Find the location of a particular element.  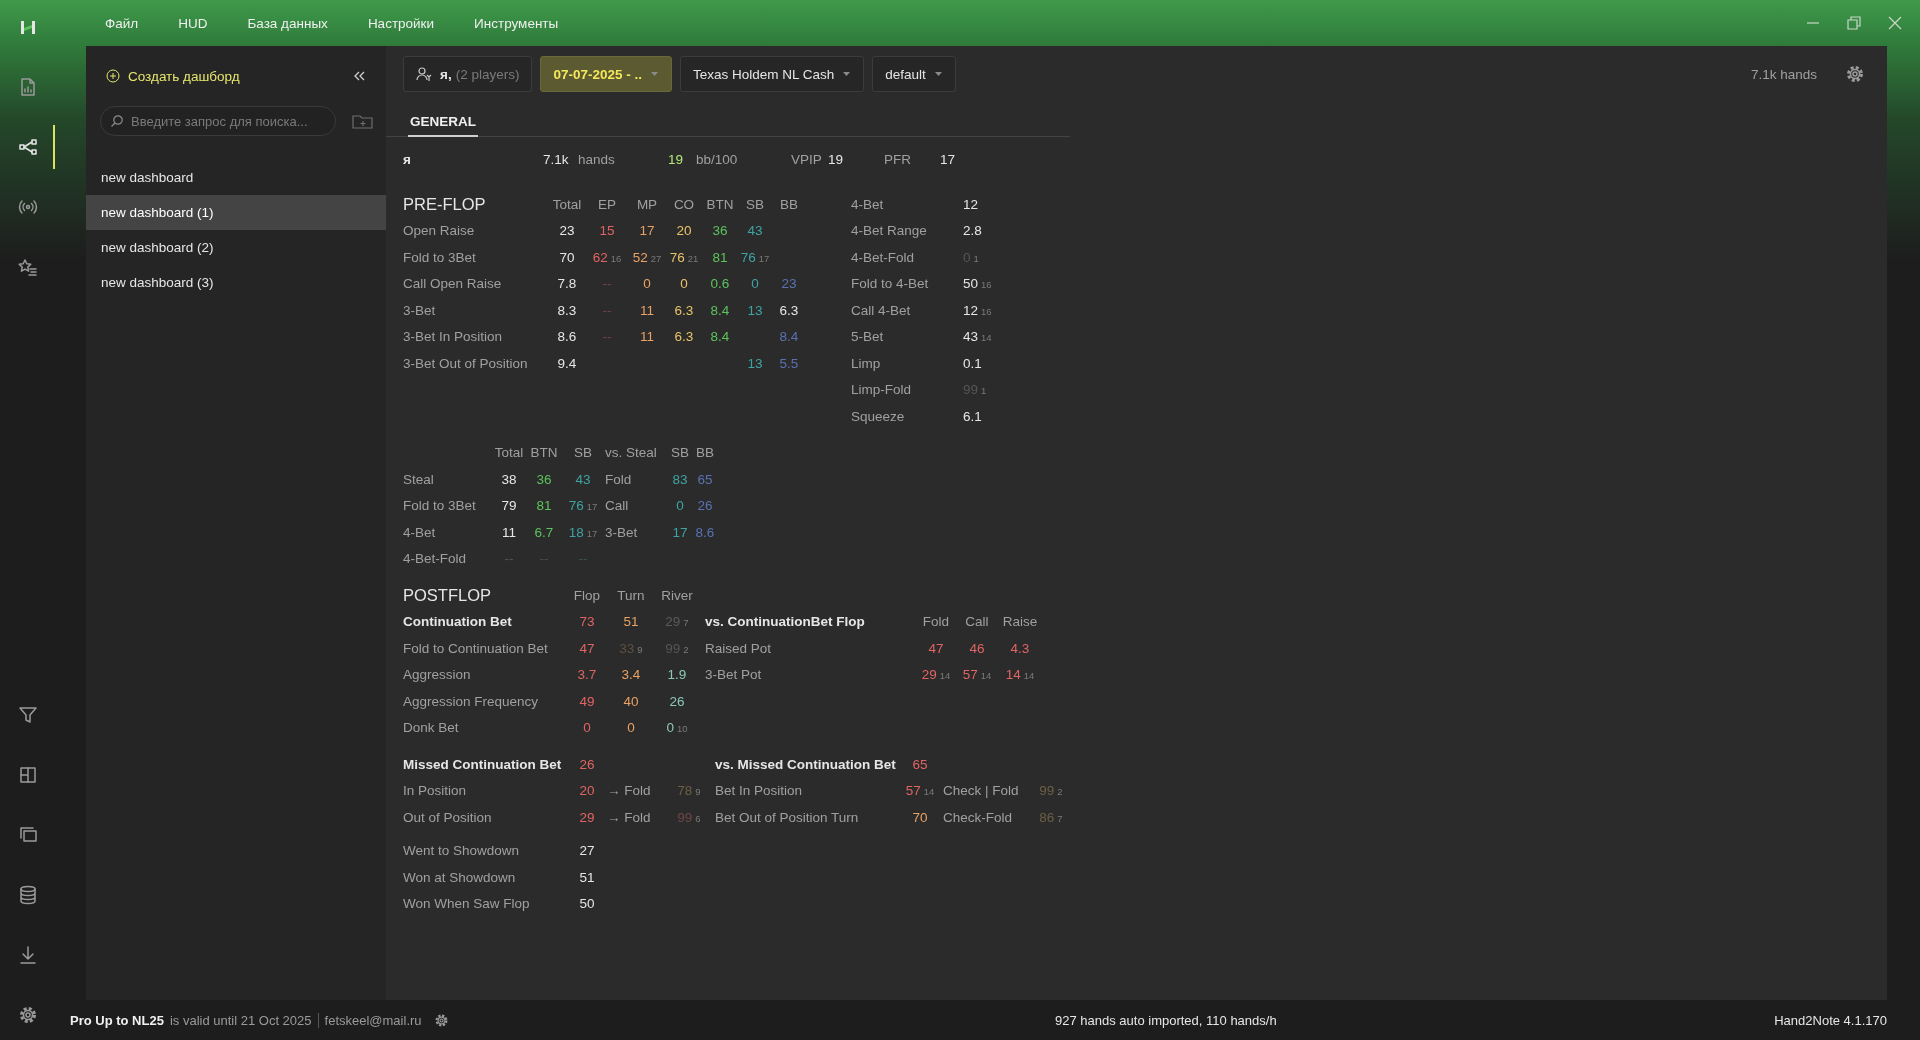

stat-value: 79 is located at coordinates (509, 506).